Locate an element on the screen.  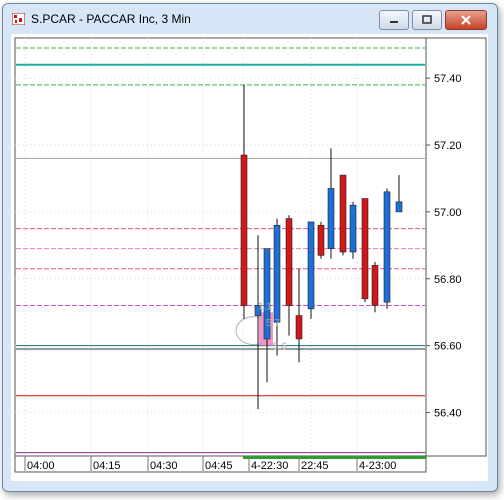
app-icon is located at coordinates (18, 19).